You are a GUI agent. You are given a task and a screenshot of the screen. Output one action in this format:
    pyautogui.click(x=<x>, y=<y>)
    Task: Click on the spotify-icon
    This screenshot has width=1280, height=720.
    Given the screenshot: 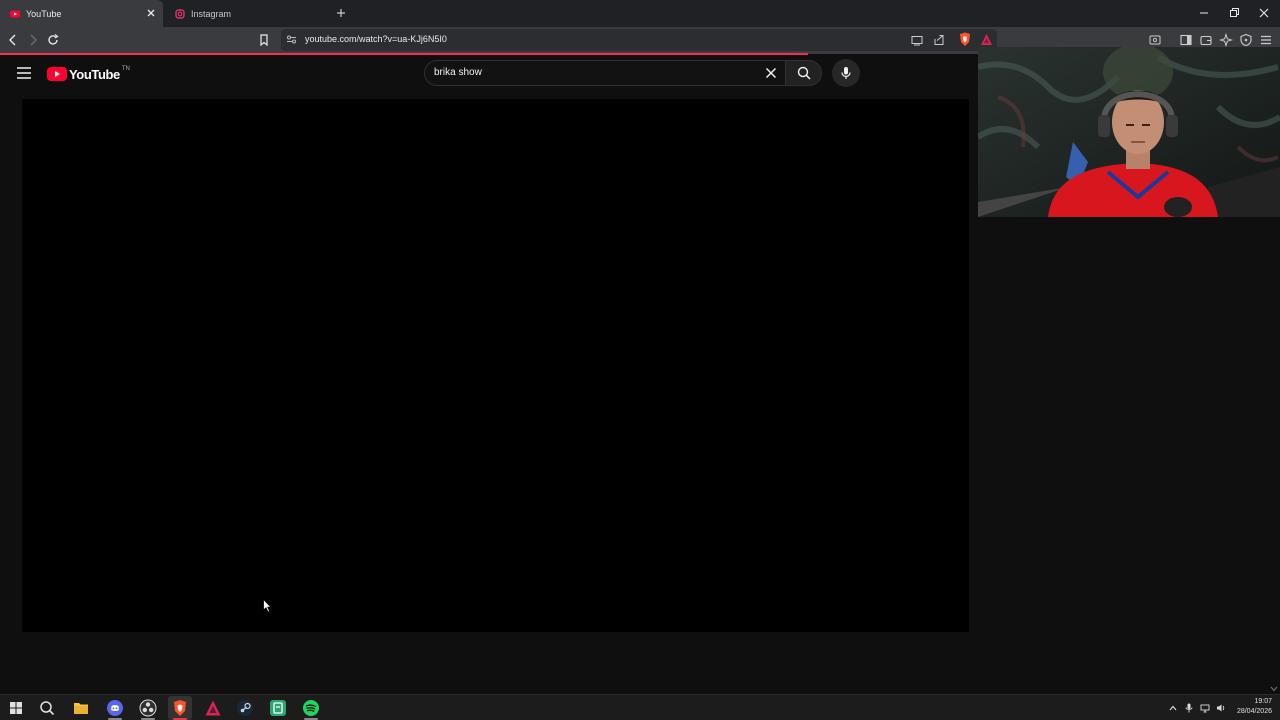 What is the action you would take?
    pyautogui.click(x=311, y=708)
    